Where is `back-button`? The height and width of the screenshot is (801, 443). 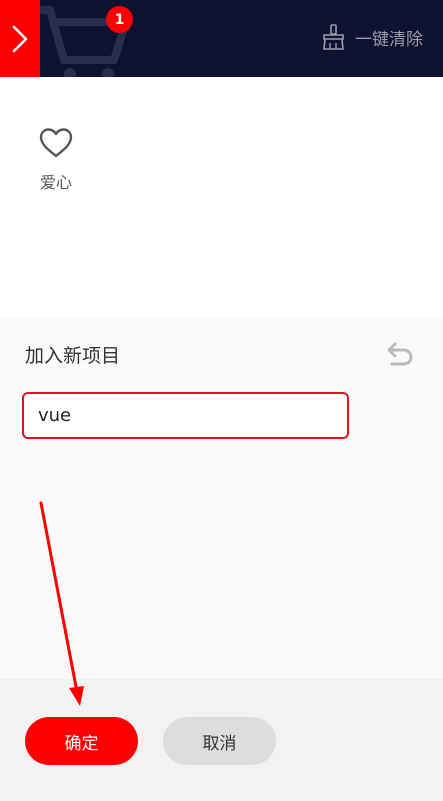
back-button is located at coordinates (20, 38).